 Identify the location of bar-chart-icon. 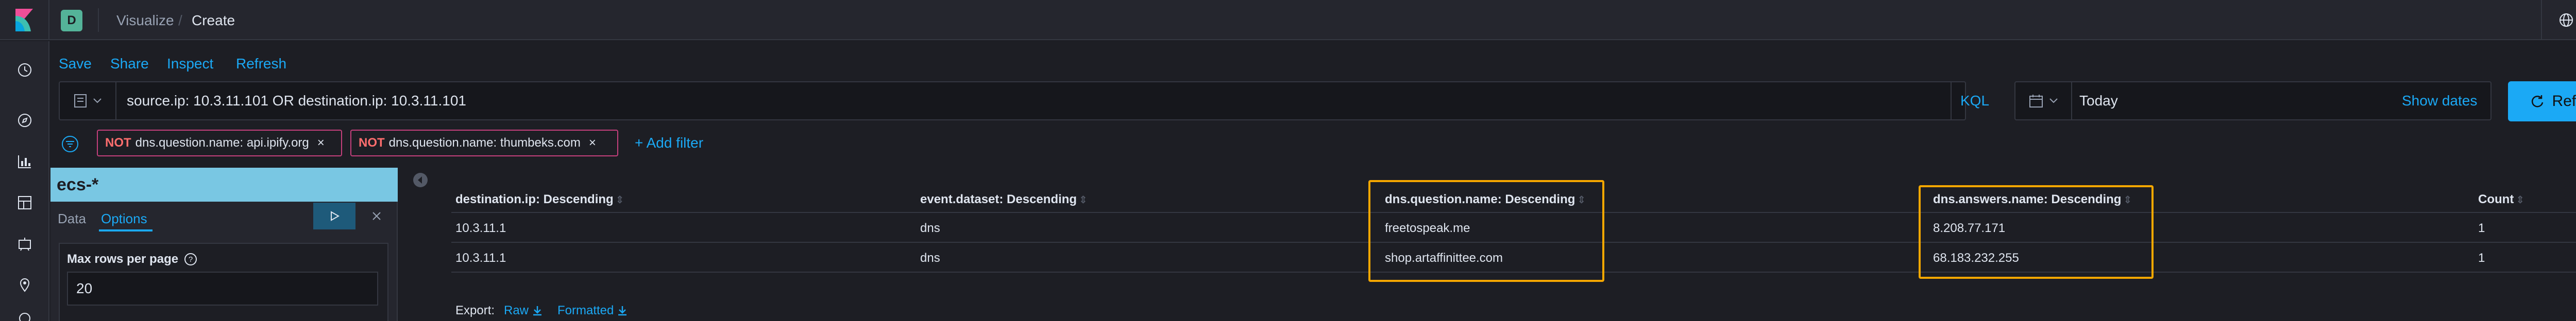
(24, 161).